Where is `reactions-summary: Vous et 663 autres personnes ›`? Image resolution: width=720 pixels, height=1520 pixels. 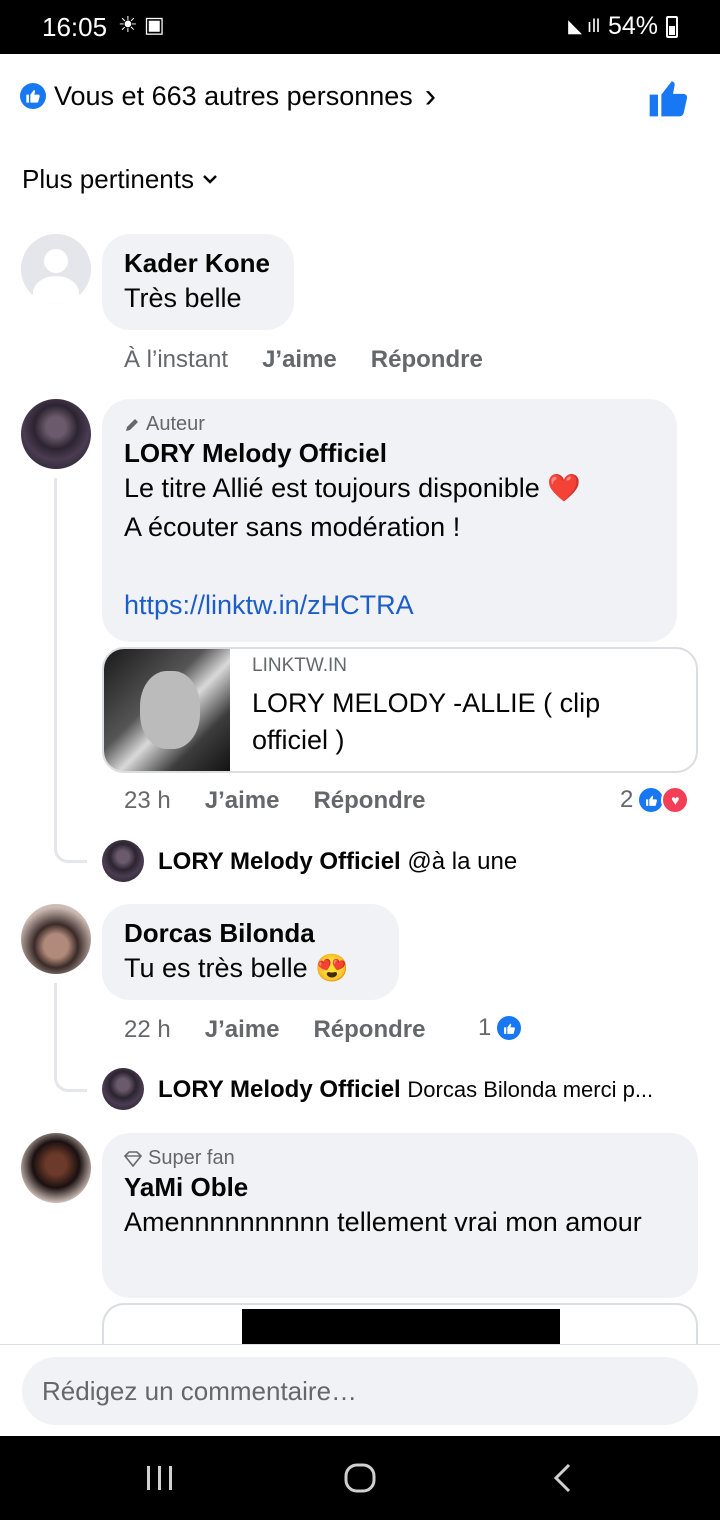
reactions-summary: Vous et 663 autres personnes › is located at coordinates (228, 96).